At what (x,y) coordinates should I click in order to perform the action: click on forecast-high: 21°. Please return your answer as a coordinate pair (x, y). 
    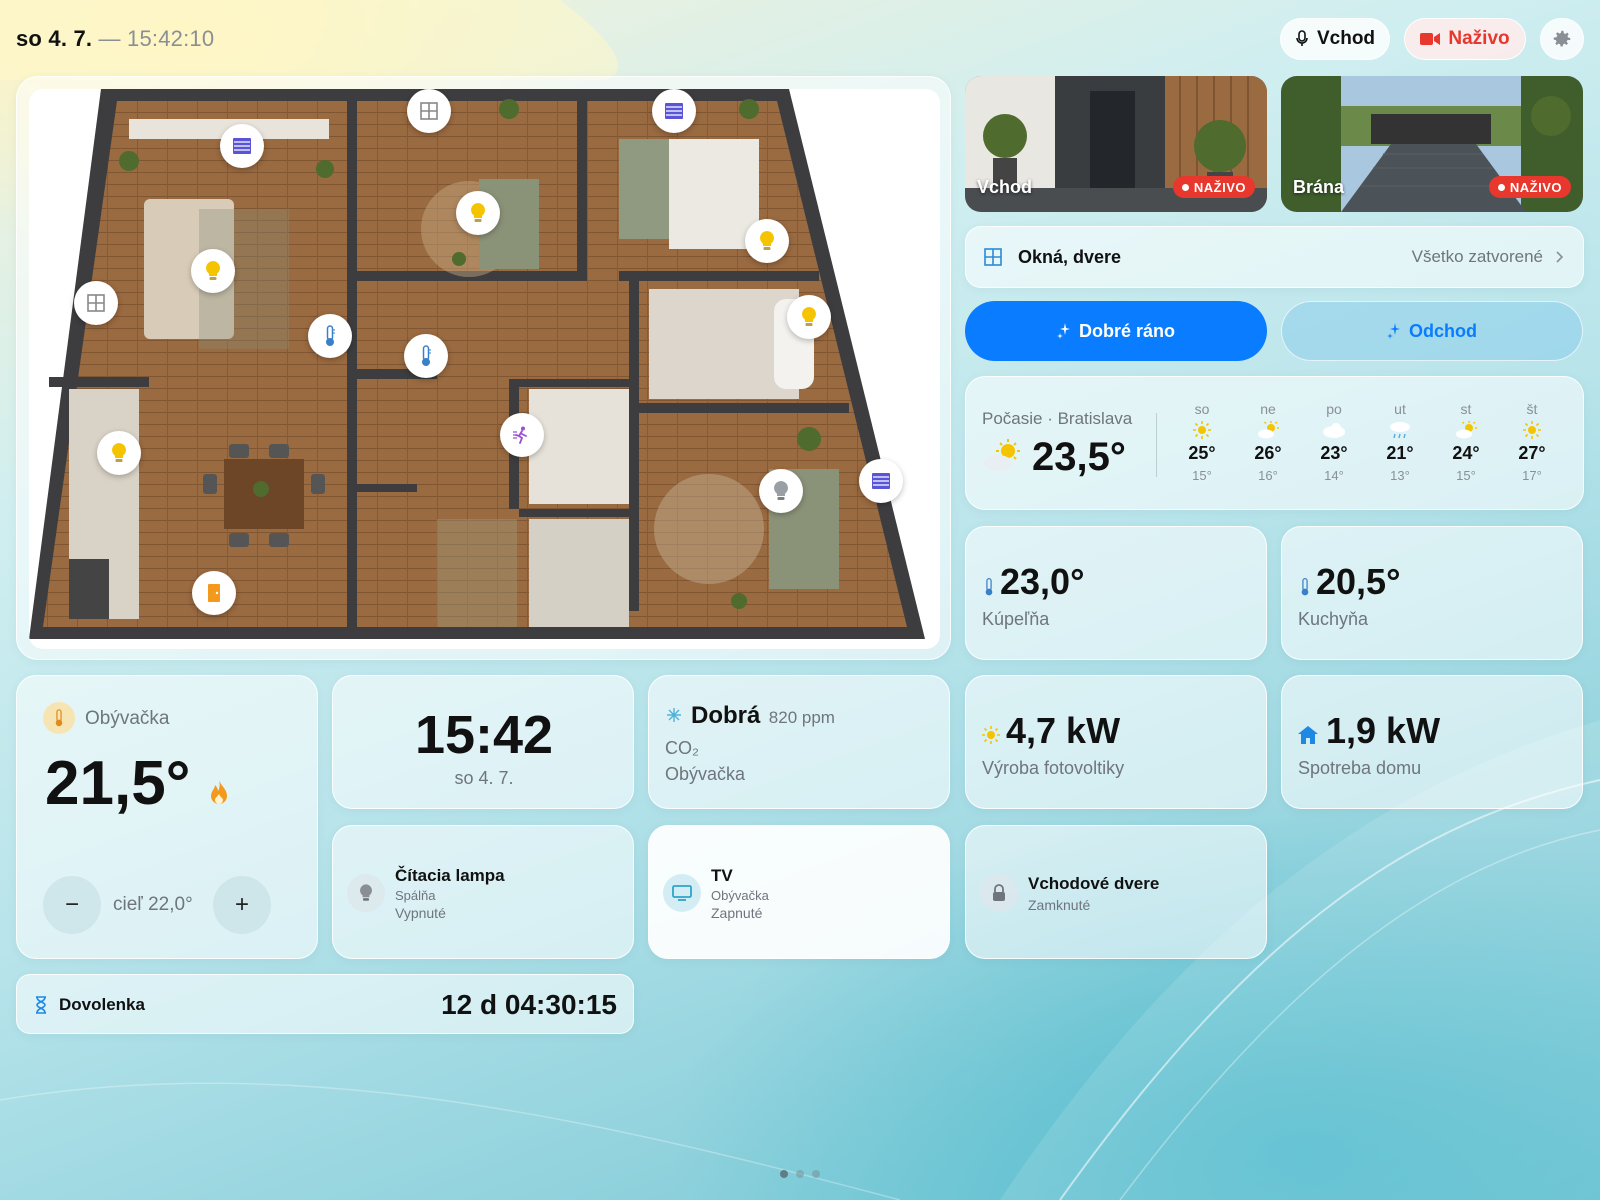
    Looking at the image, I should click on (1400, 453).